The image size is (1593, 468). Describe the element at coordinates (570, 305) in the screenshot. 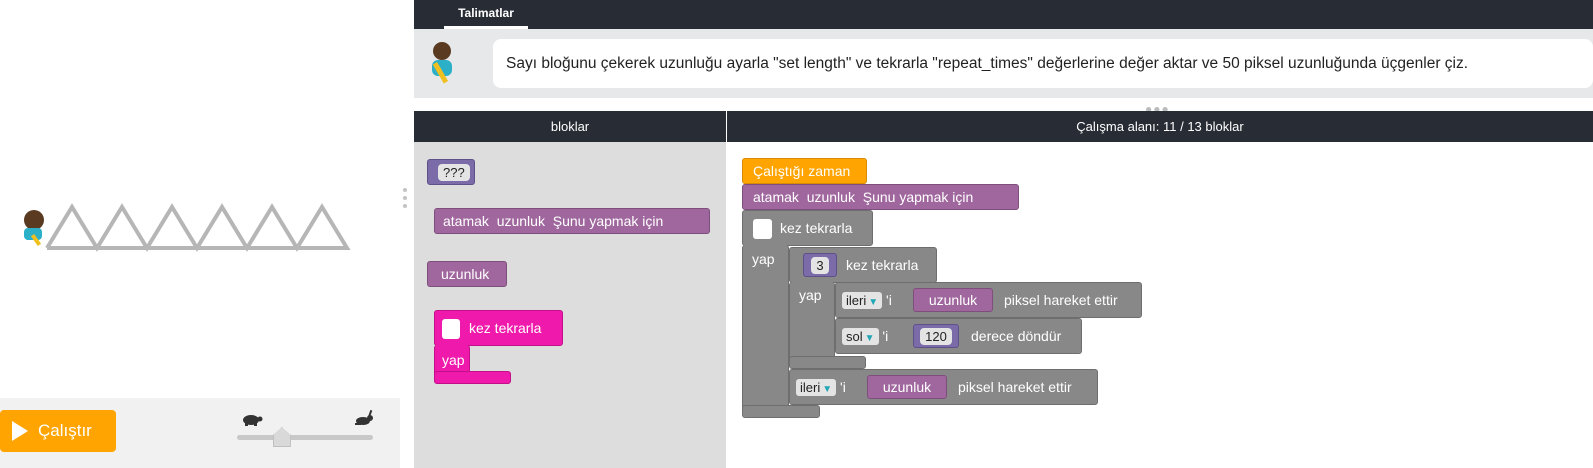

I see `toolbox` at that location.